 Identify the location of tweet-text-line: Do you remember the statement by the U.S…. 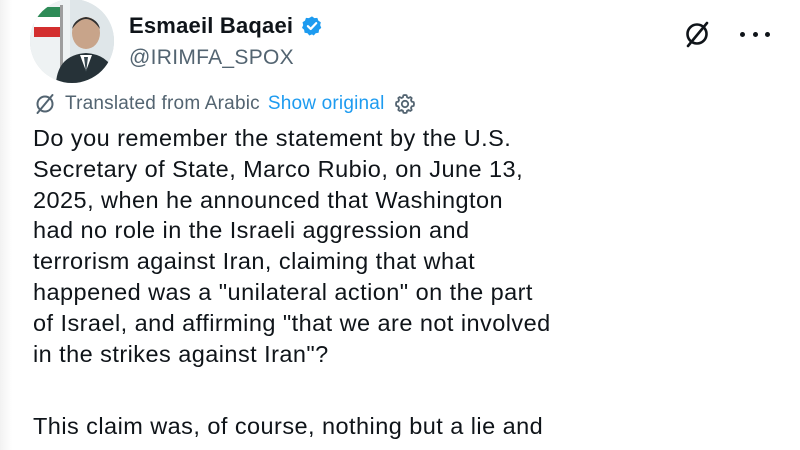
(272, 138).